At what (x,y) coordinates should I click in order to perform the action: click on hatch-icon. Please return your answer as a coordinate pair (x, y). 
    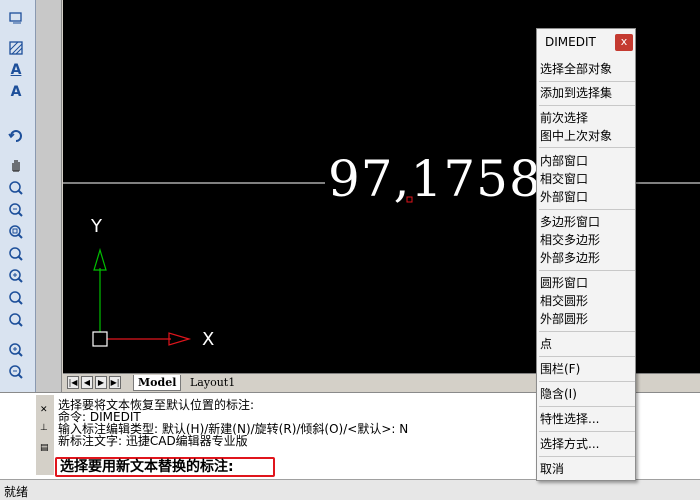
    Looking at the image, I should click on (16, 48).